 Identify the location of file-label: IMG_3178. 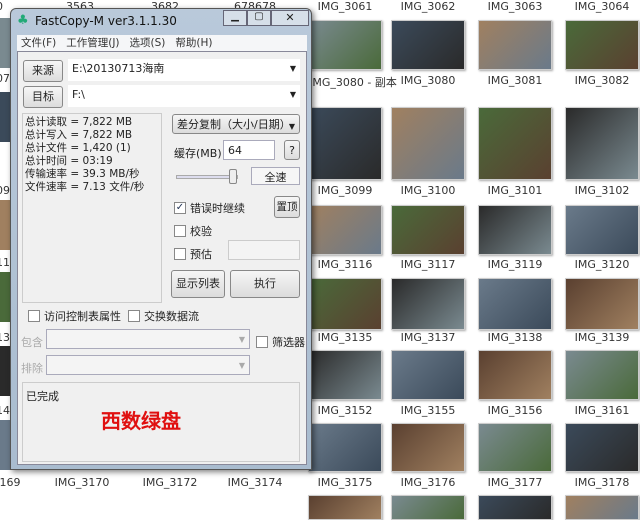
(598, 482).